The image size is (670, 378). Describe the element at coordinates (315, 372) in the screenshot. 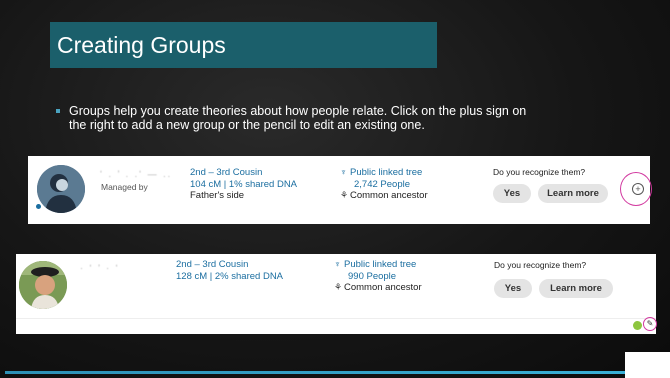

I see `slide-accent-bar` at that location.